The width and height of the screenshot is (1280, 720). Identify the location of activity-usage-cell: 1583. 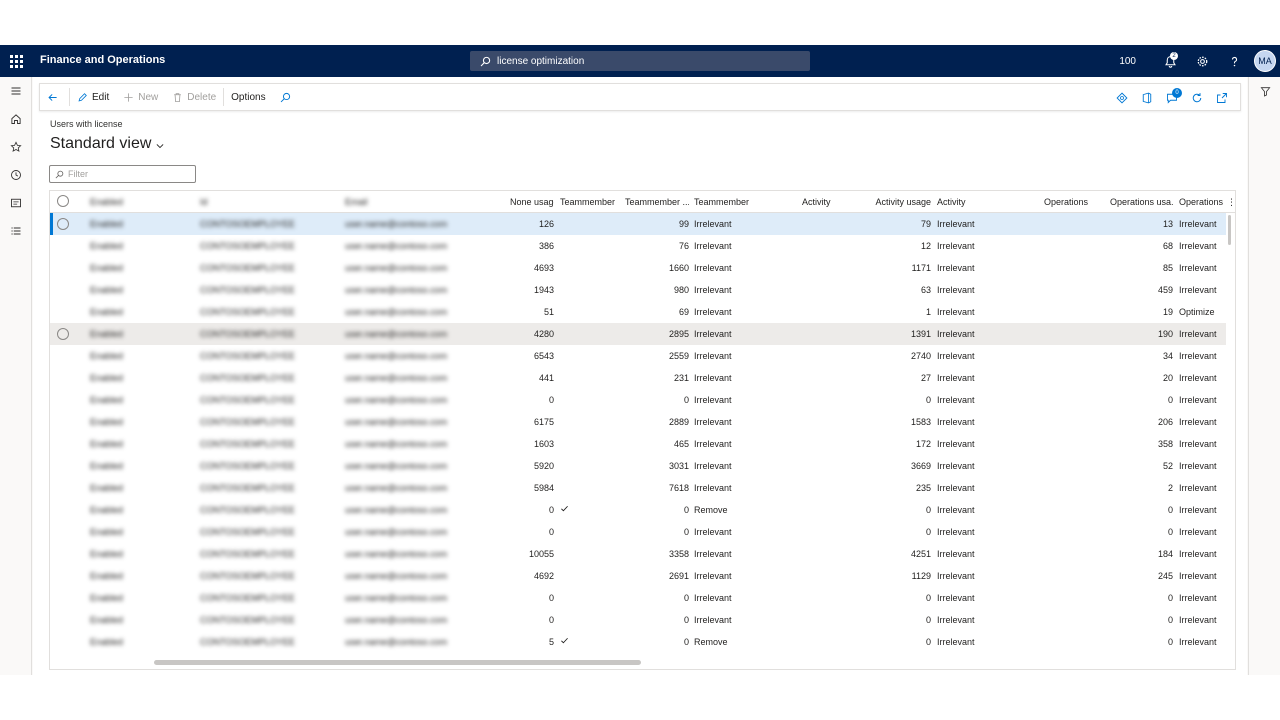
(920, 422).